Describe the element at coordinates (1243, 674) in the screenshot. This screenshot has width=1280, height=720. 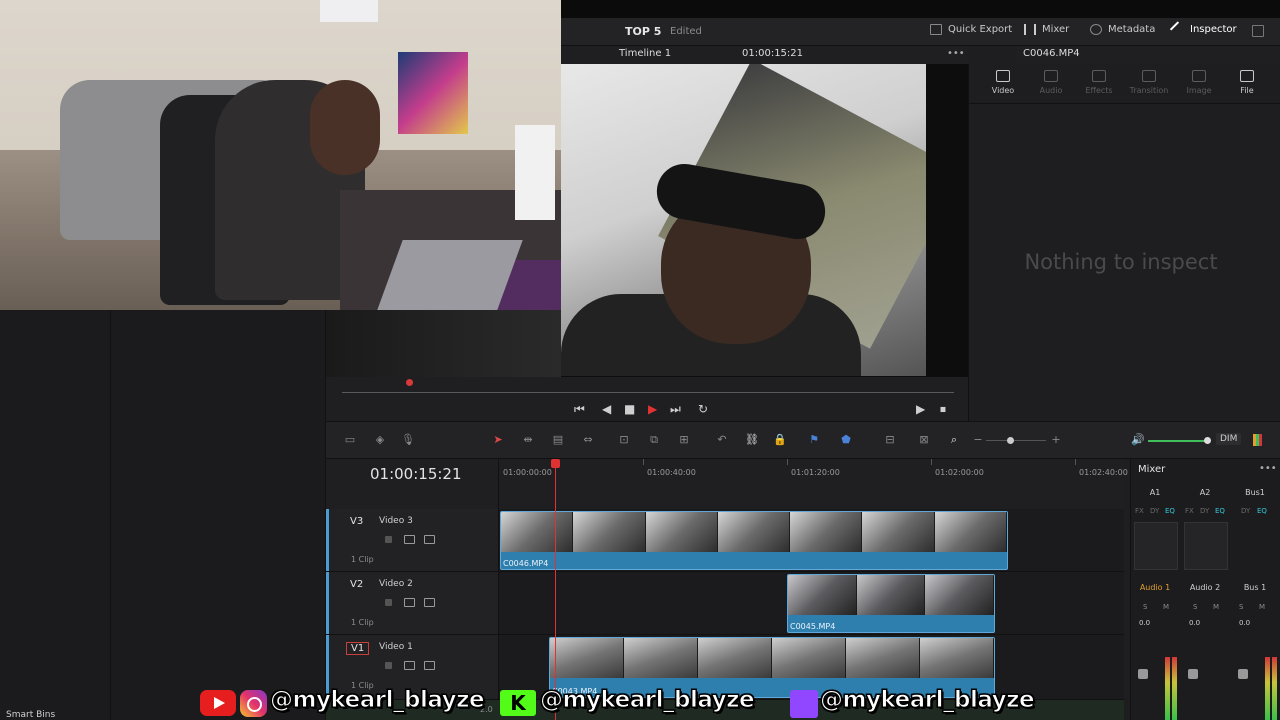
I see `fader-bus1` at that location.